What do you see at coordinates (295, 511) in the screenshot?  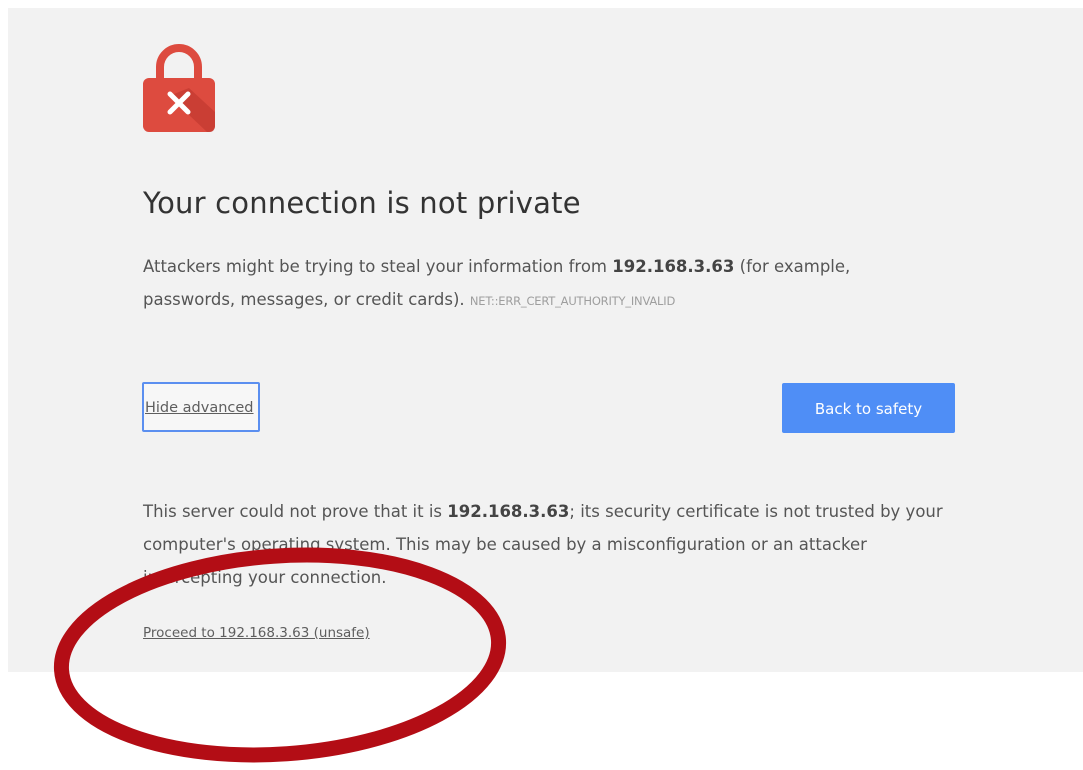 I see `details-text-start: This server could not prove that it is` at bounding box center [295, 511].